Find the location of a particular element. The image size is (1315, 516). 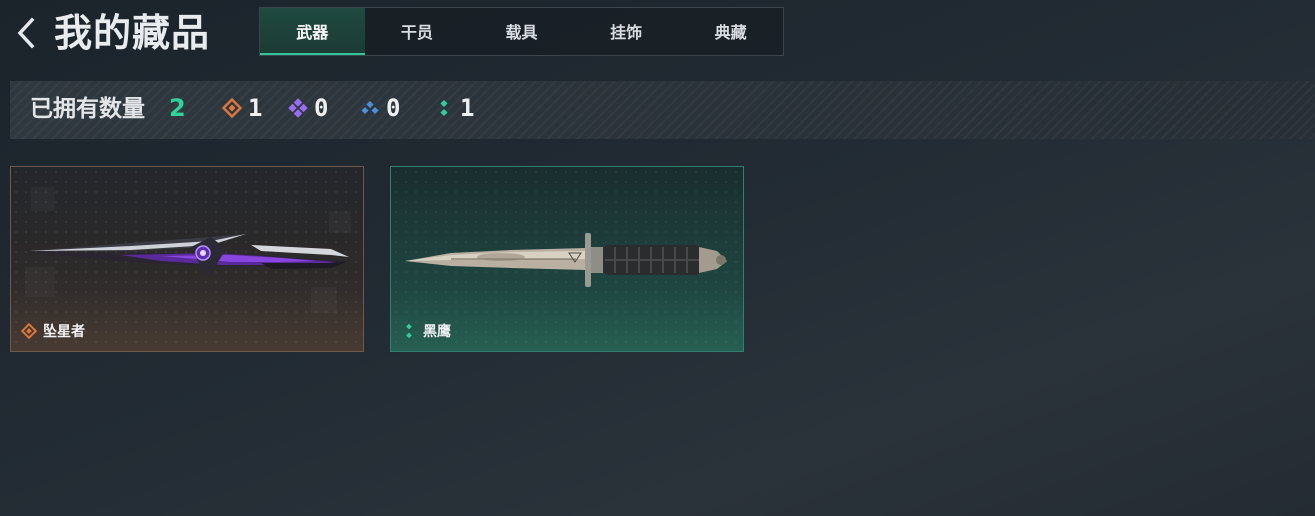

category-tabs: 武器 干员 载具 挂饰 典藏 is located at coordinates (521, 31).